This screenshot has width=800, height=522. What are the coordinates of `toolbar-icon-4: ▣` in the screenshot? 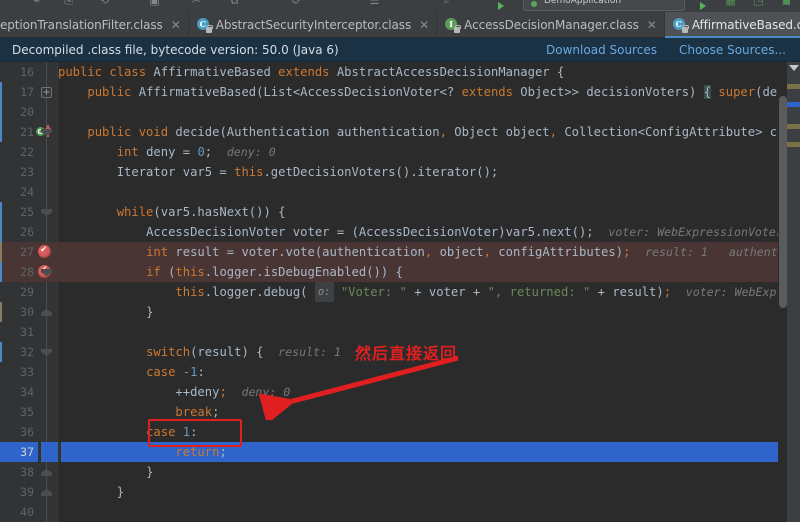 It's located at (154, 3).